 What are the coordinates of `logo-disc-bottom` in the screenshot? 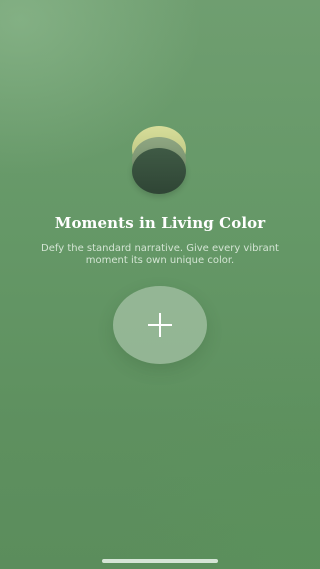 It's located at (159, 171).